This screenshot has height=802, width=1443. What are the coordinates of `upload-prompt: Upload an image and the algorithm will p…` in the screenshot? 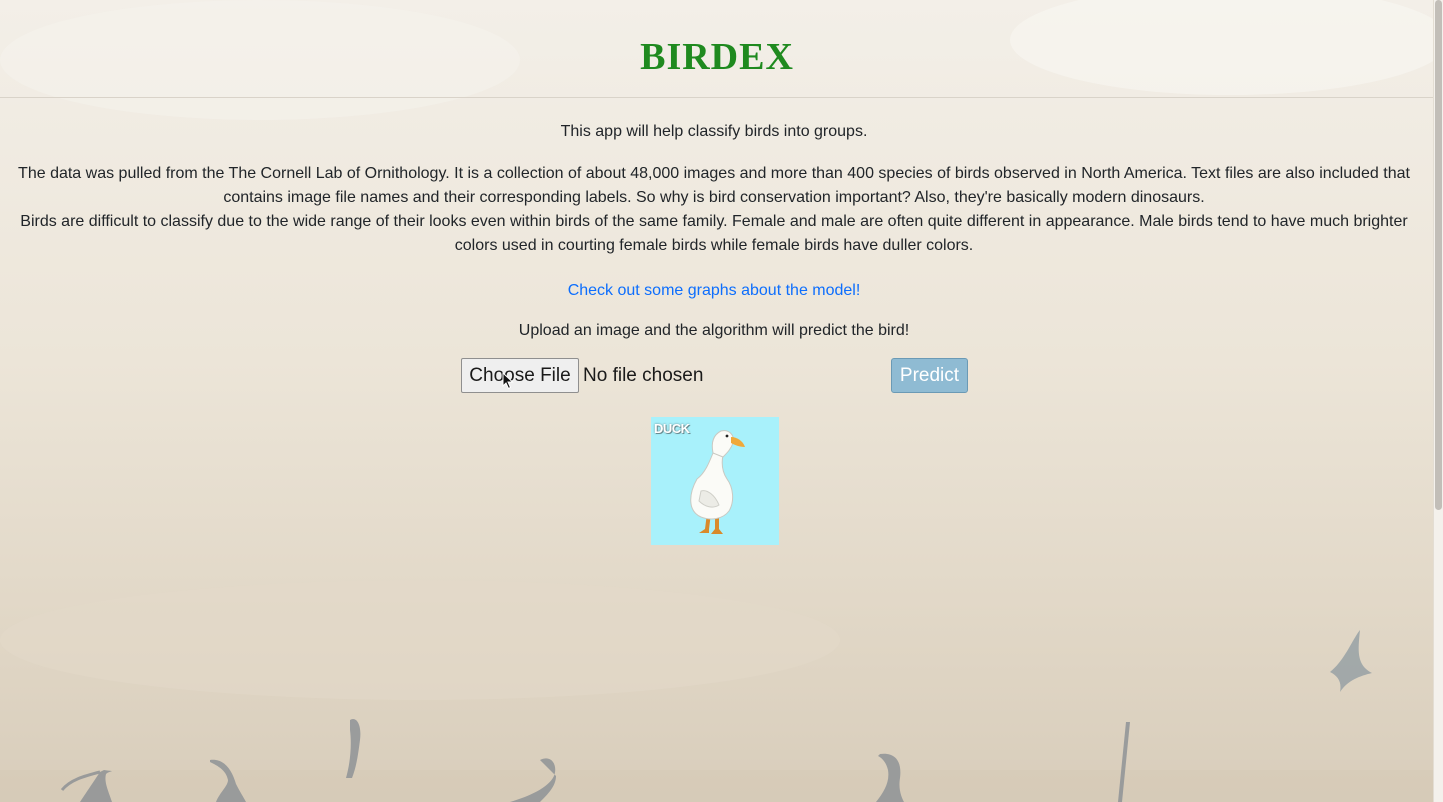 It's located at (714, 330).